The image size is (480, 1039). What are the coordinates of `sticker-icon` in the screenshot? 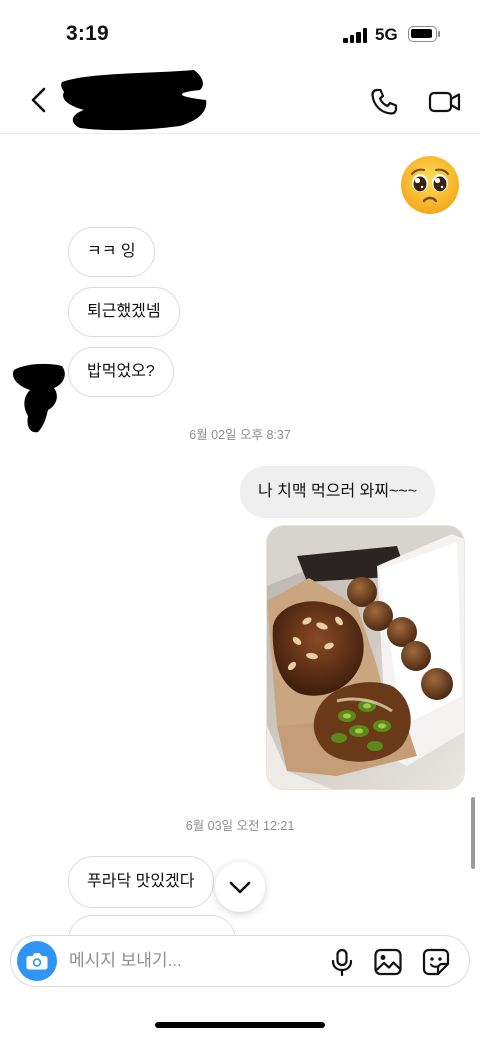 It's located at (436, 962).